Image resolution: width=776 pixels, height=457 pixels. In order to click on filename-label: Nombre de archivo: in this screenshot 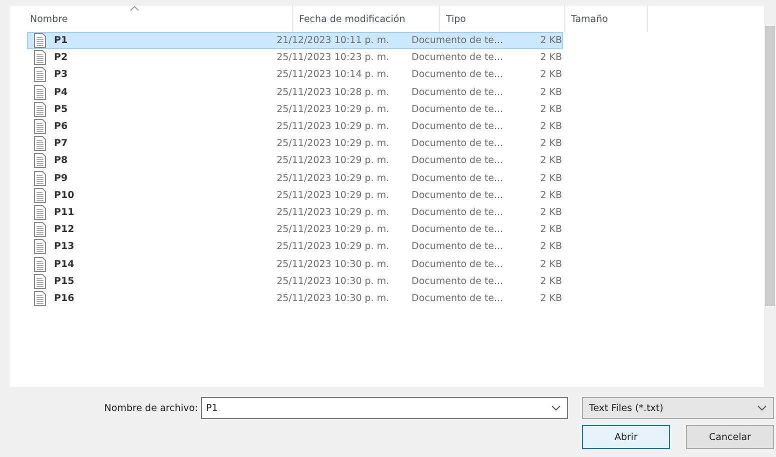, I will do `click(150, 408)`.